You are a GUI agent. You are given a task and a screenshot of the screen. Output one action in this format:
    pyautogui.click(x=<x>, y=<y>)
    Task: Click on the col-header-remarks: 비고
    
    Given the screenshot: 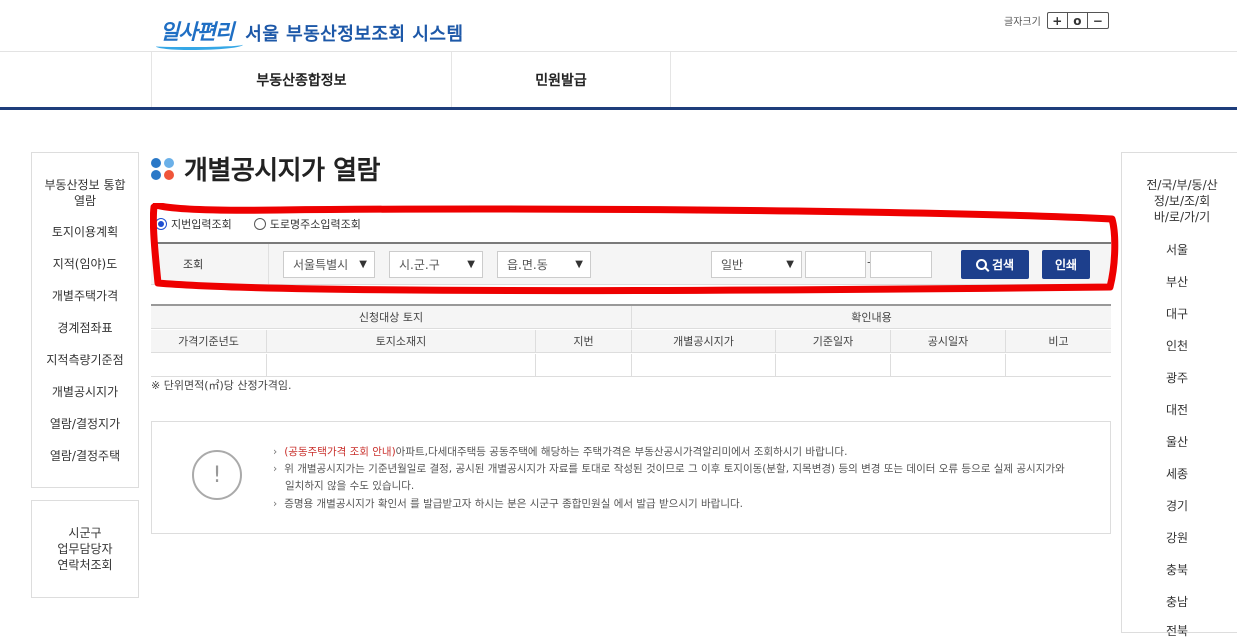 What is the action you would take?
    pyautogui.click(x=1058, y=341)
    